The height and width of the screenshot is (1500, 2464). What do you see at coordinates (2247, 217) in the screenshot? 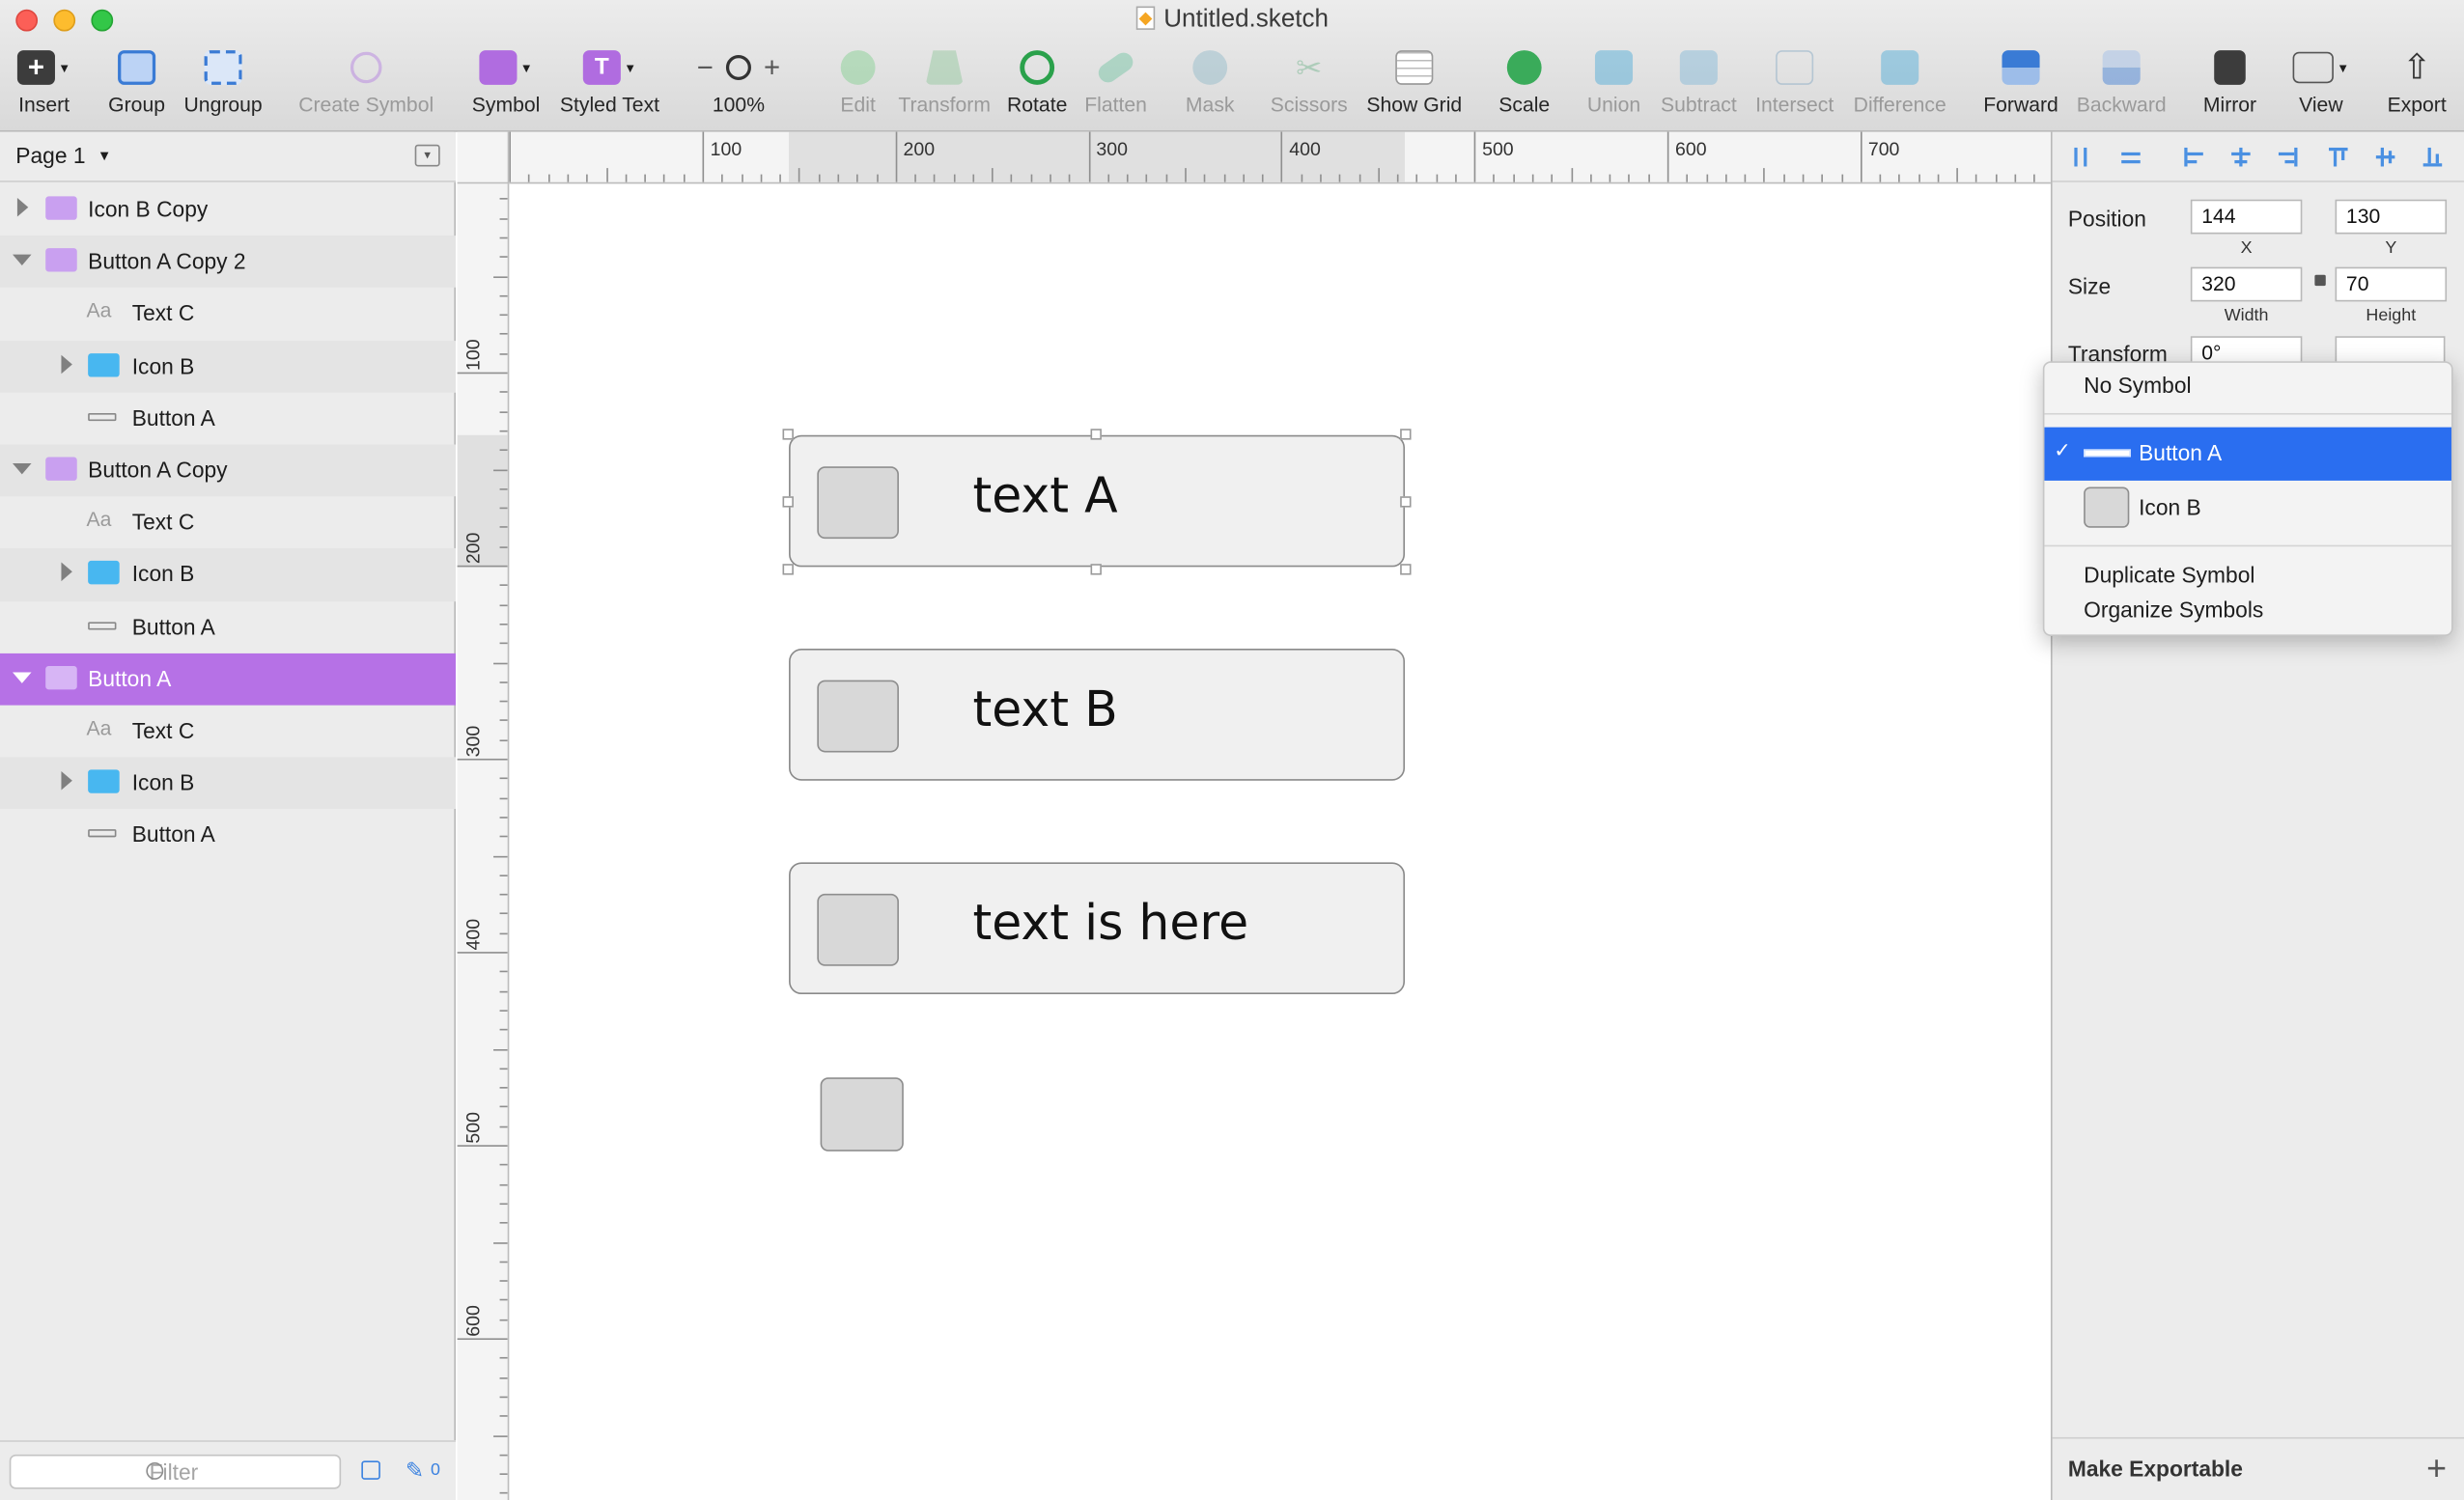
I see `position-x-field: 144` at bounding box center [2247, 217].